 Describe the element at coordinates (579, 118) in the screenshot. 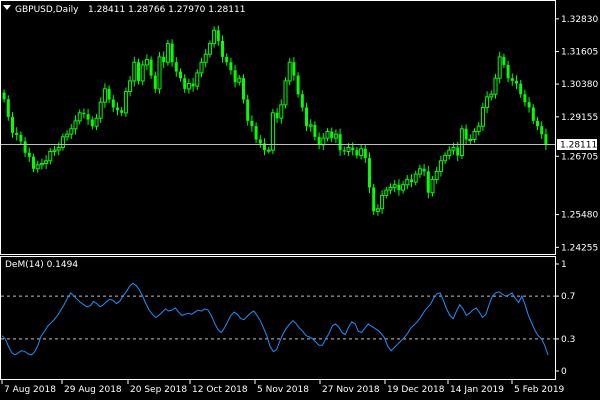

I see `price-tick-label: 1.29155` at that location.